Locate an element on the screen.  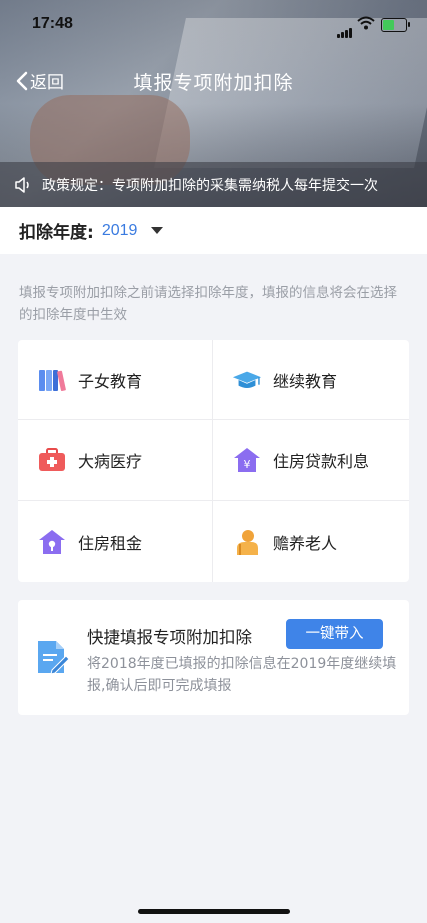
category-housing-rent: 住房租金 is located at coordinates (115, 541).